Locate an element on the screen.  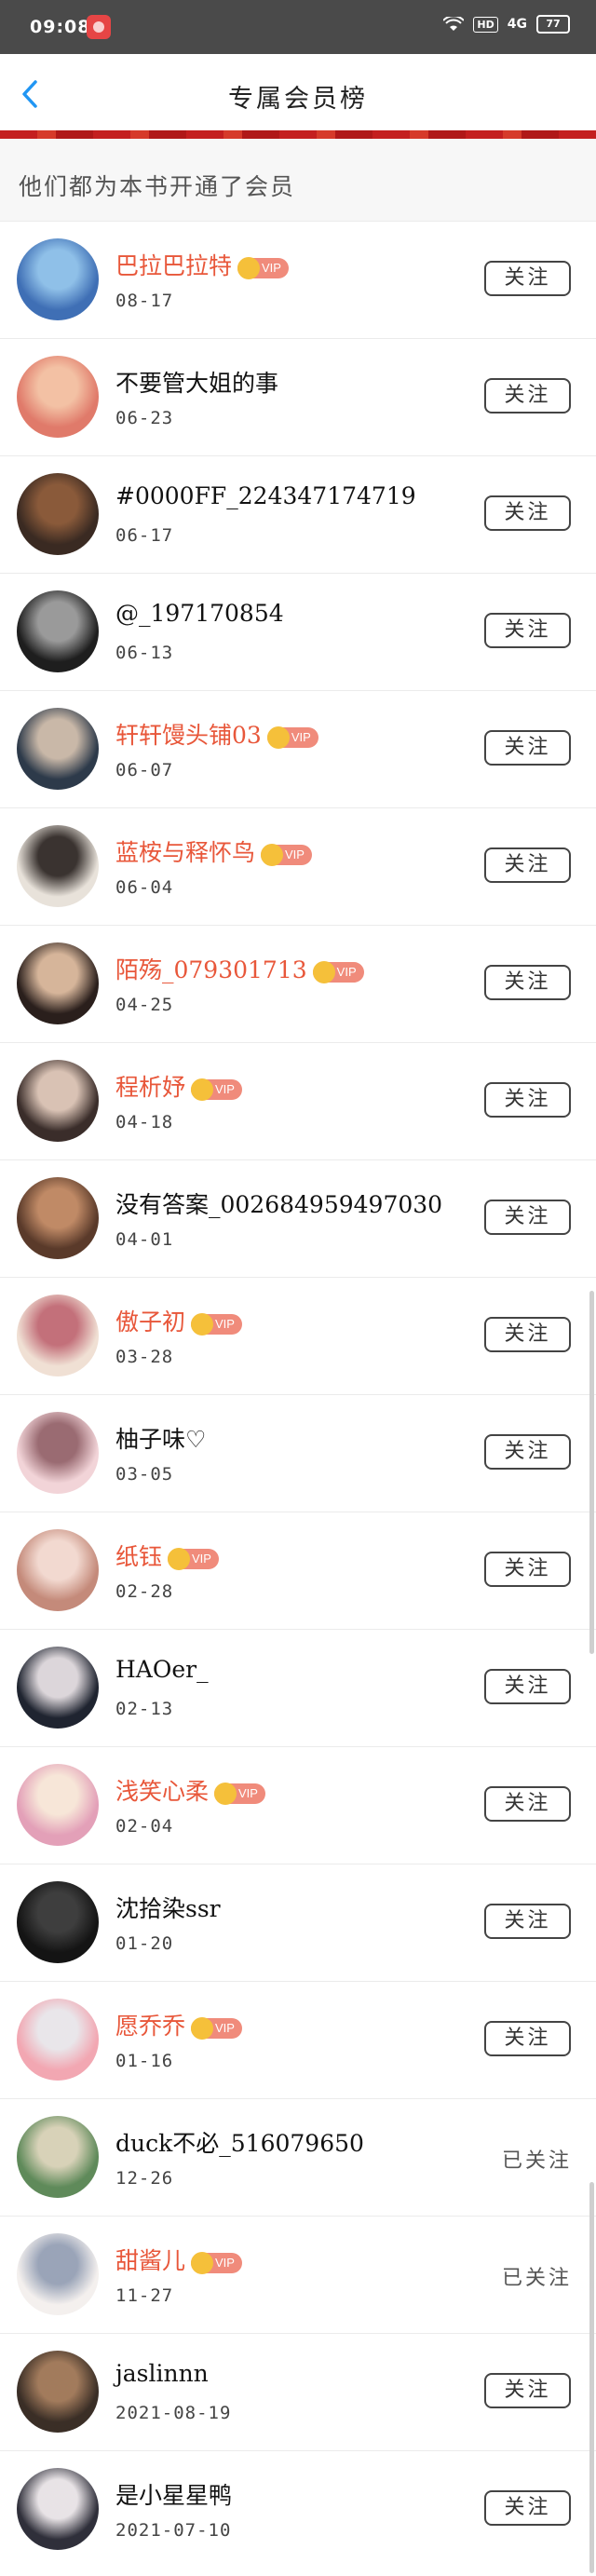
member-name: #0000FF_224347174719 is located at coordinates (265, 495).